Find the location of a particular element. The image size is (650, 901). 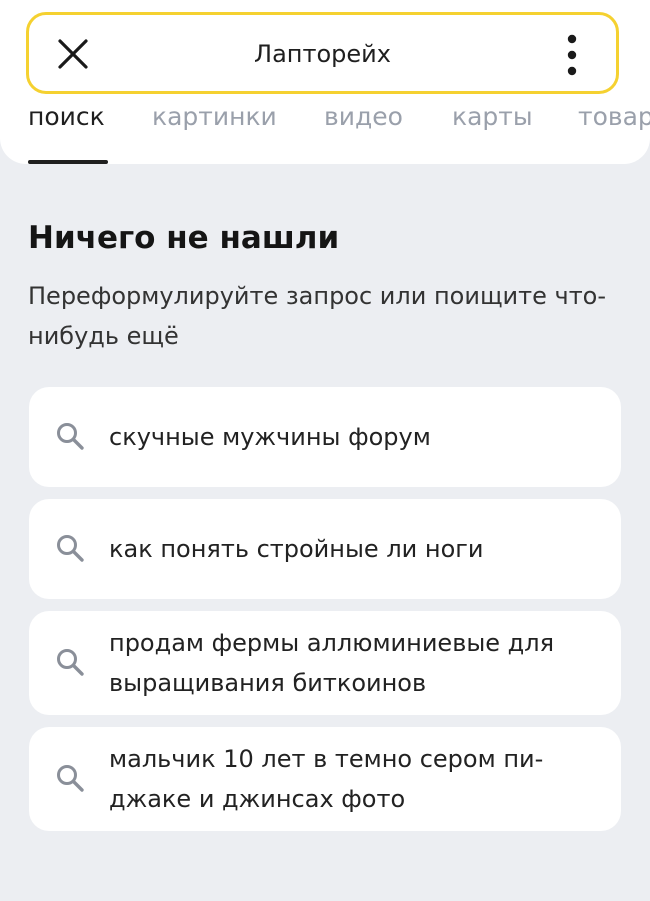

tab-products: товар is located at coordinates (614, 117).